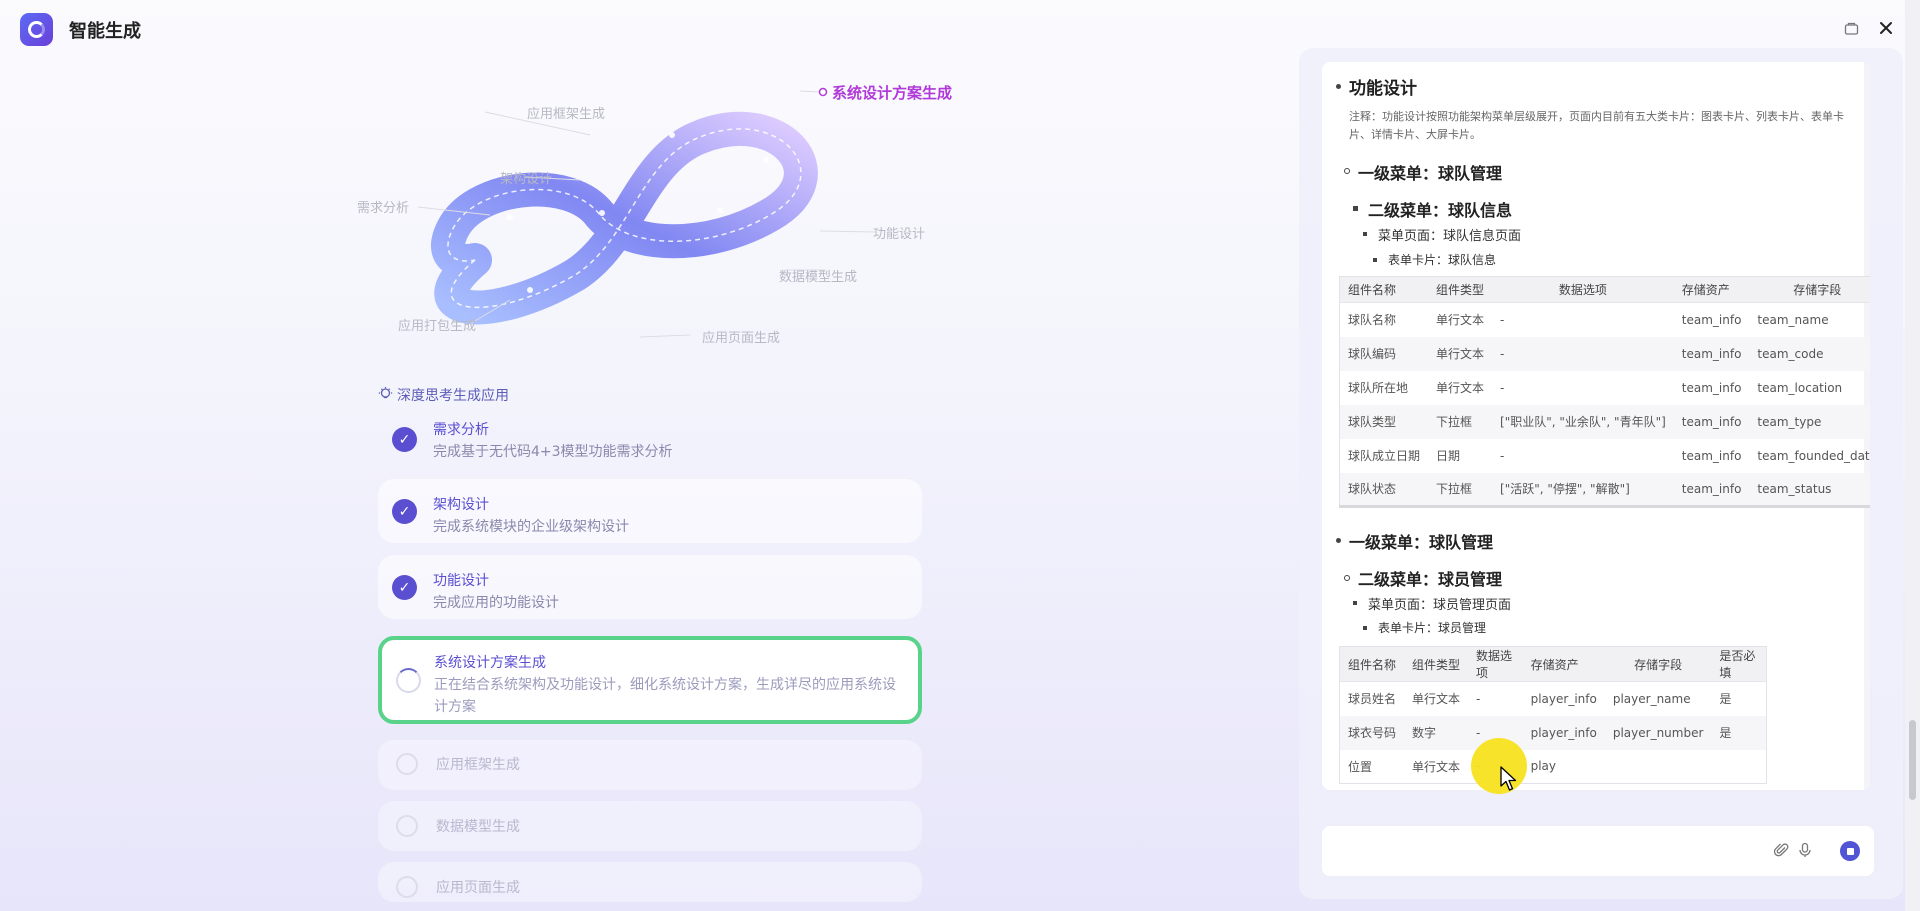 The width and height of the screenshot is (1920, 911). What do you see at coordinates (892, 93) in the screenshot?
I see `diagram-label-system: 系统设计方案生成` at bounding box center [892, 93].